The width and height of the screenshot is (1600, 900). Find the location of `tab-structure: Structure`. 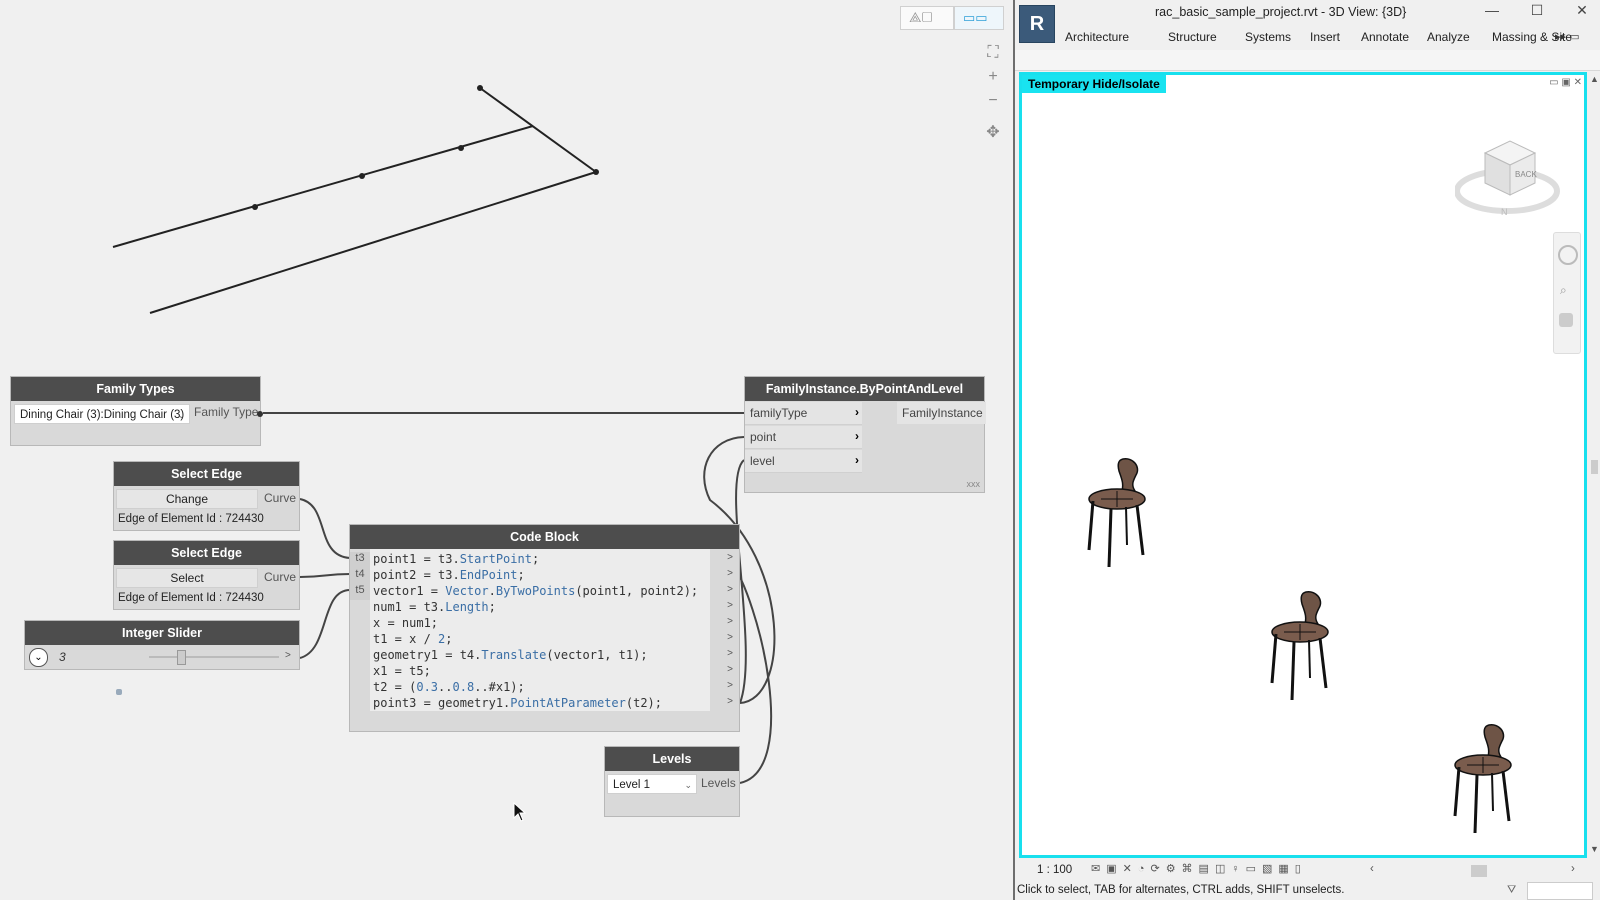

tab-structure: Structure is located at coordinates (1192, 37).